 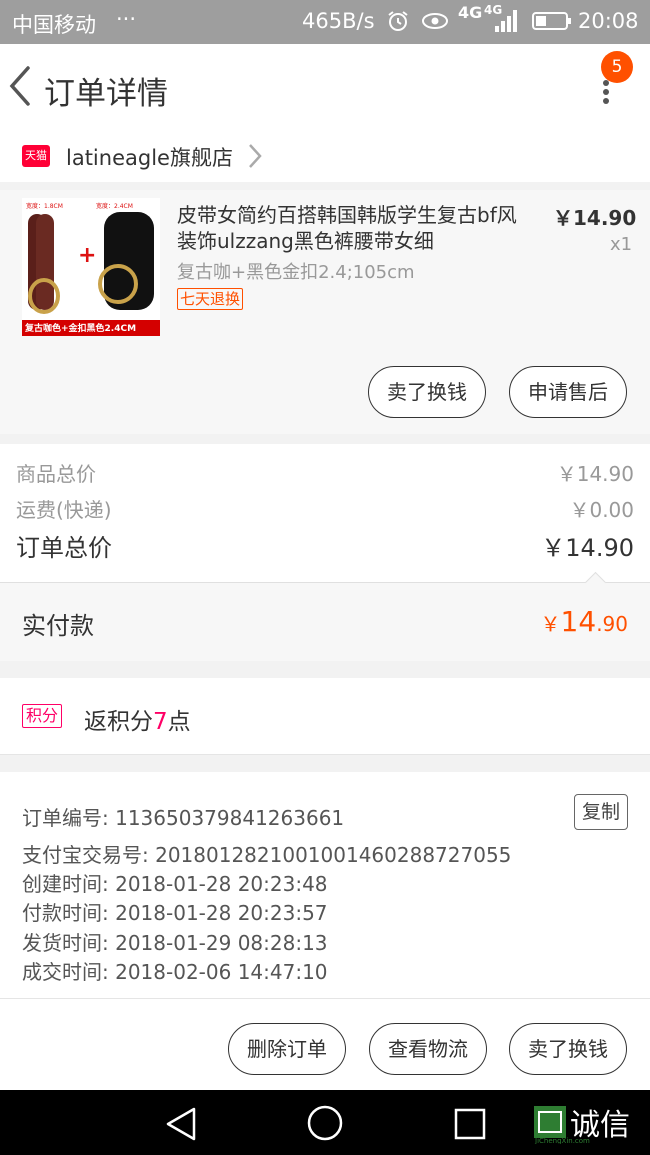 What do you see at coordinates (64, 510) in the screenshot?
I see `shipping-label: 运费(快递)` at bounding box center [64, 510].